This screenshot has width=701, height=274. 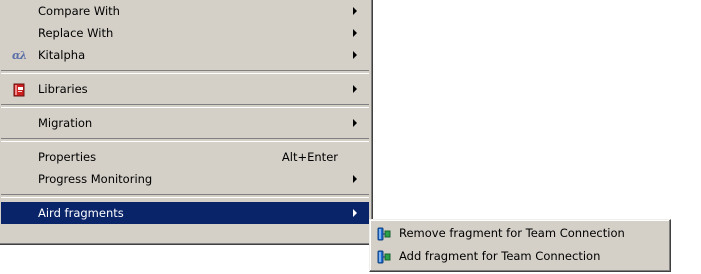 I want to click on menu-item-label: Libraries, so click(x=63, y=89).